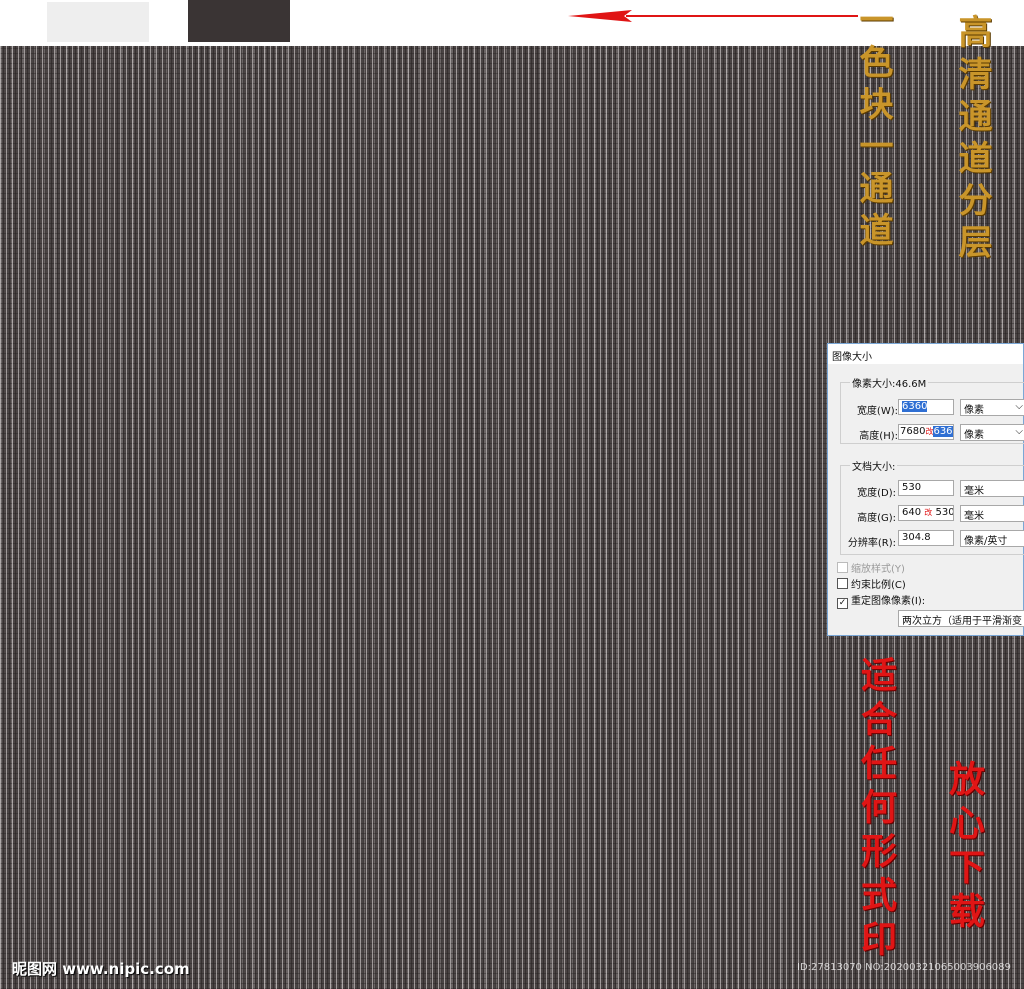 Image resolution: width=1024 pixels, height=989 pixels. I want to click on scale-styles-checkbox: 缩放样式(Y), so click(871, 567).